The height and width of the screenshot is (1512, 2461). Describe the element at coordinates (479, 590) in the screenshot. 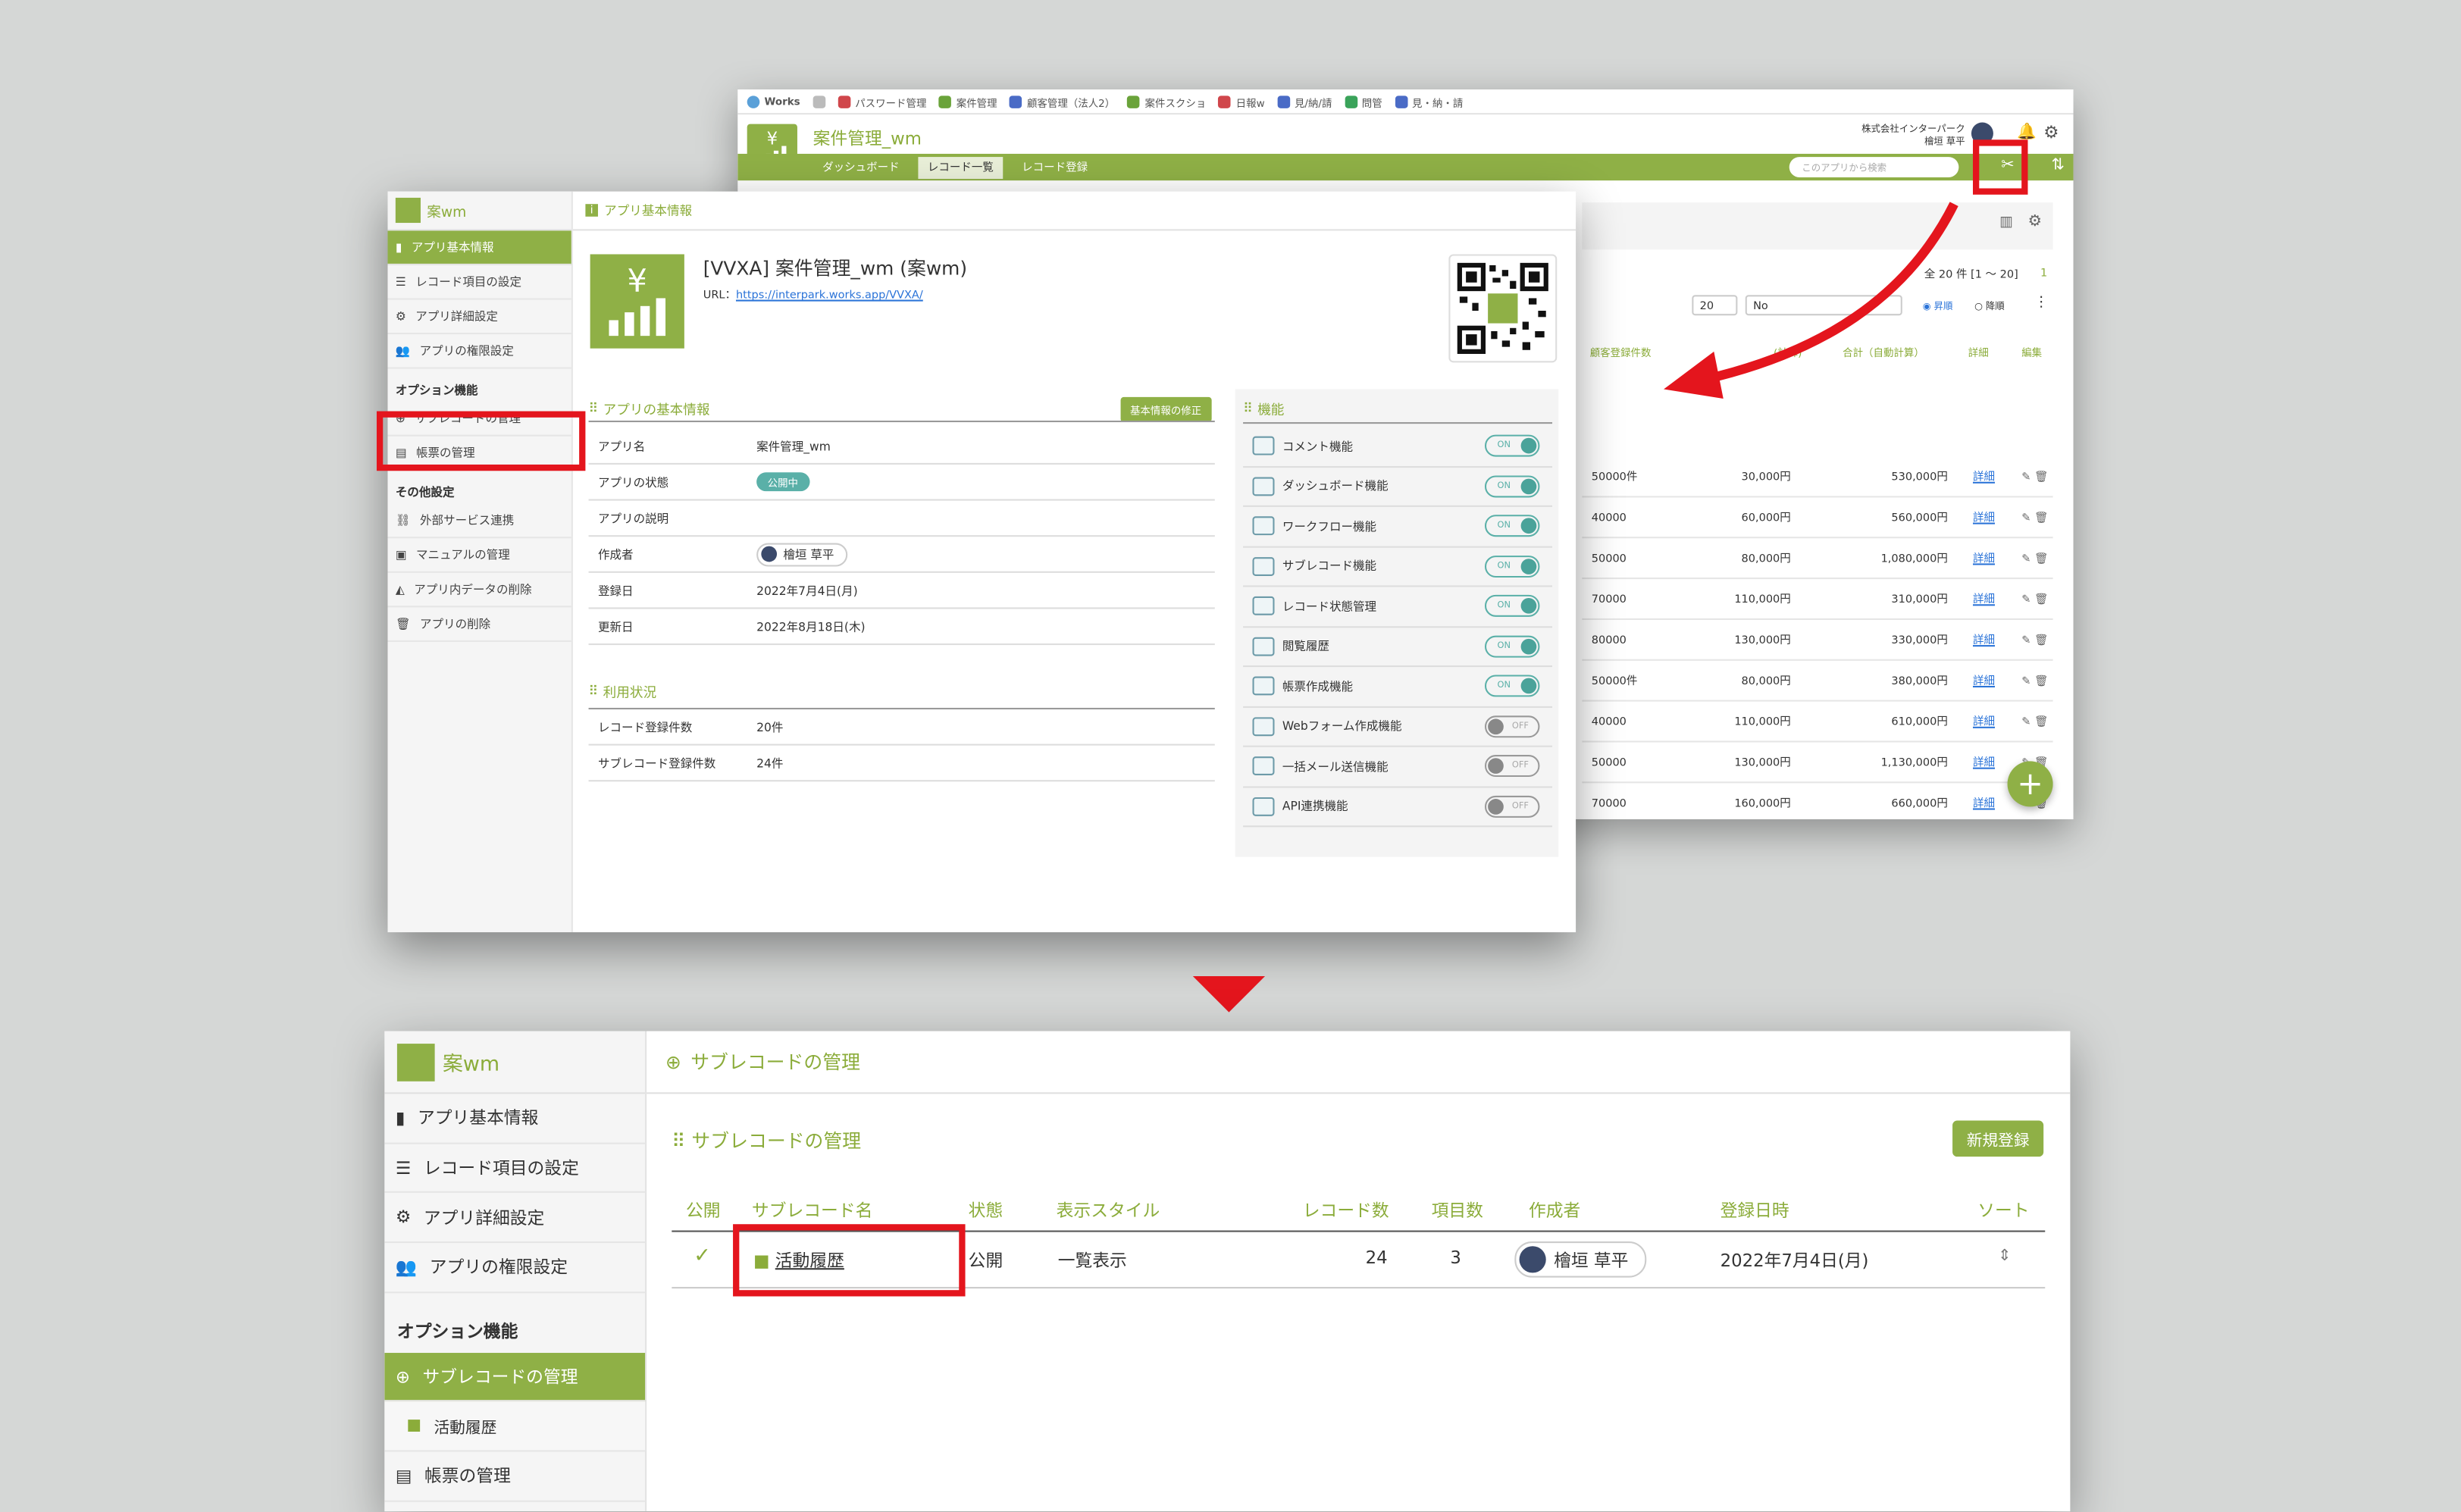

I see `sidebar-item-delete-data: ◭ アプリ内データの削除` at that location.